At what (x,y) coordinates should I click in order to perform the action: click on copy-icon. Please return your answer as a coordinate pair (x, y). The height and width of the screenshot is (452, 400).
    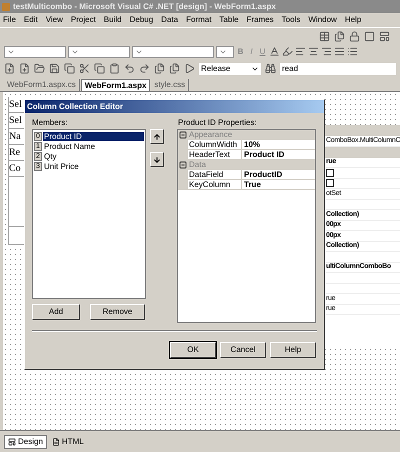
    Looking at the image, I should click on (99, 68).